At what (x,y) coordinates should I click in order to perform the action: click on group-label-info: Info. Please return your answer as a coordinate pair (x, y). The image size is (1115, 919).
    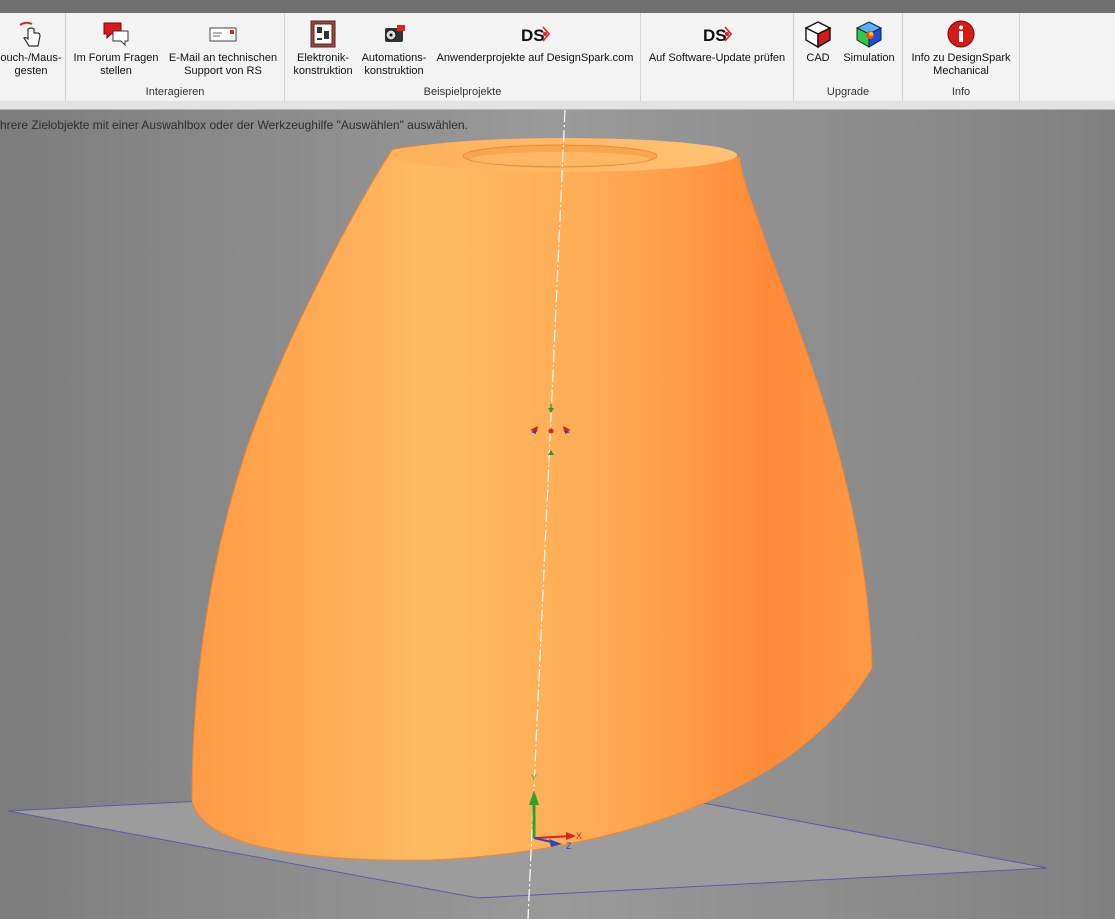
    Looking at the image, I should click on (961, 92).